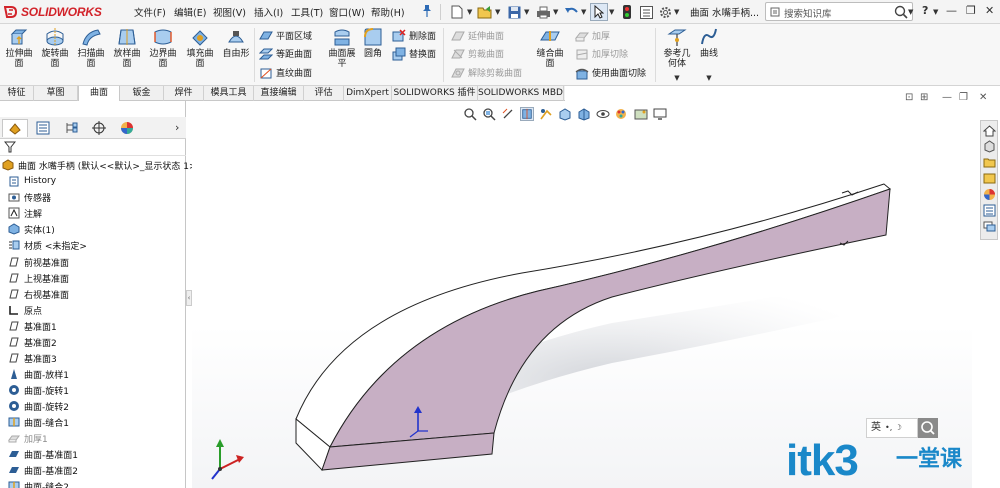 This screenshot has height=488, width=1000. Describe the element at coordinates (307, 12) in the screenshot. I see `menu-tools: 工具(T)` at that location.